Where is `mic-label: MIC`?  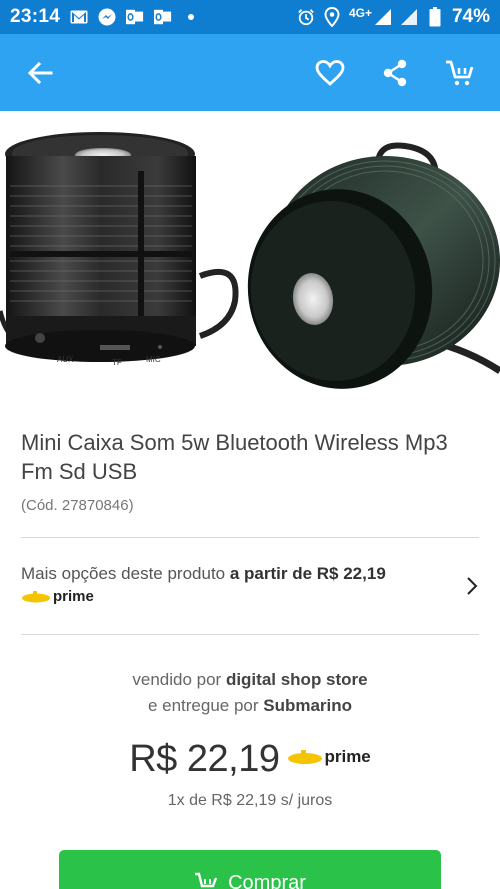 mic-label: MIC is located at coordinates (153, 359).